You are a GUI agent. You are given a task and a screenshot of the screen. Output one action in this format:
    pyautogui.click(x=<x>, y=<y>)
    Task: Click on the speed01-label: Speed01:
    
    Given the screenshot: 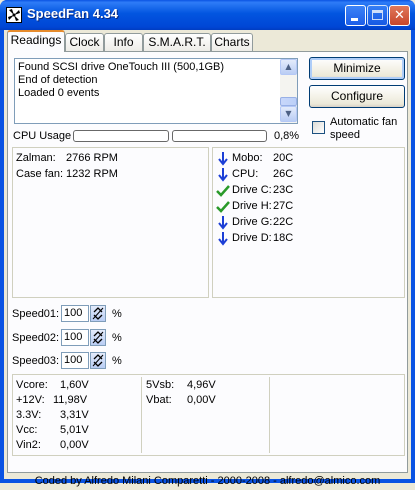 What is the action you would take?
    pyautogui.click(x=36, y=314)
    